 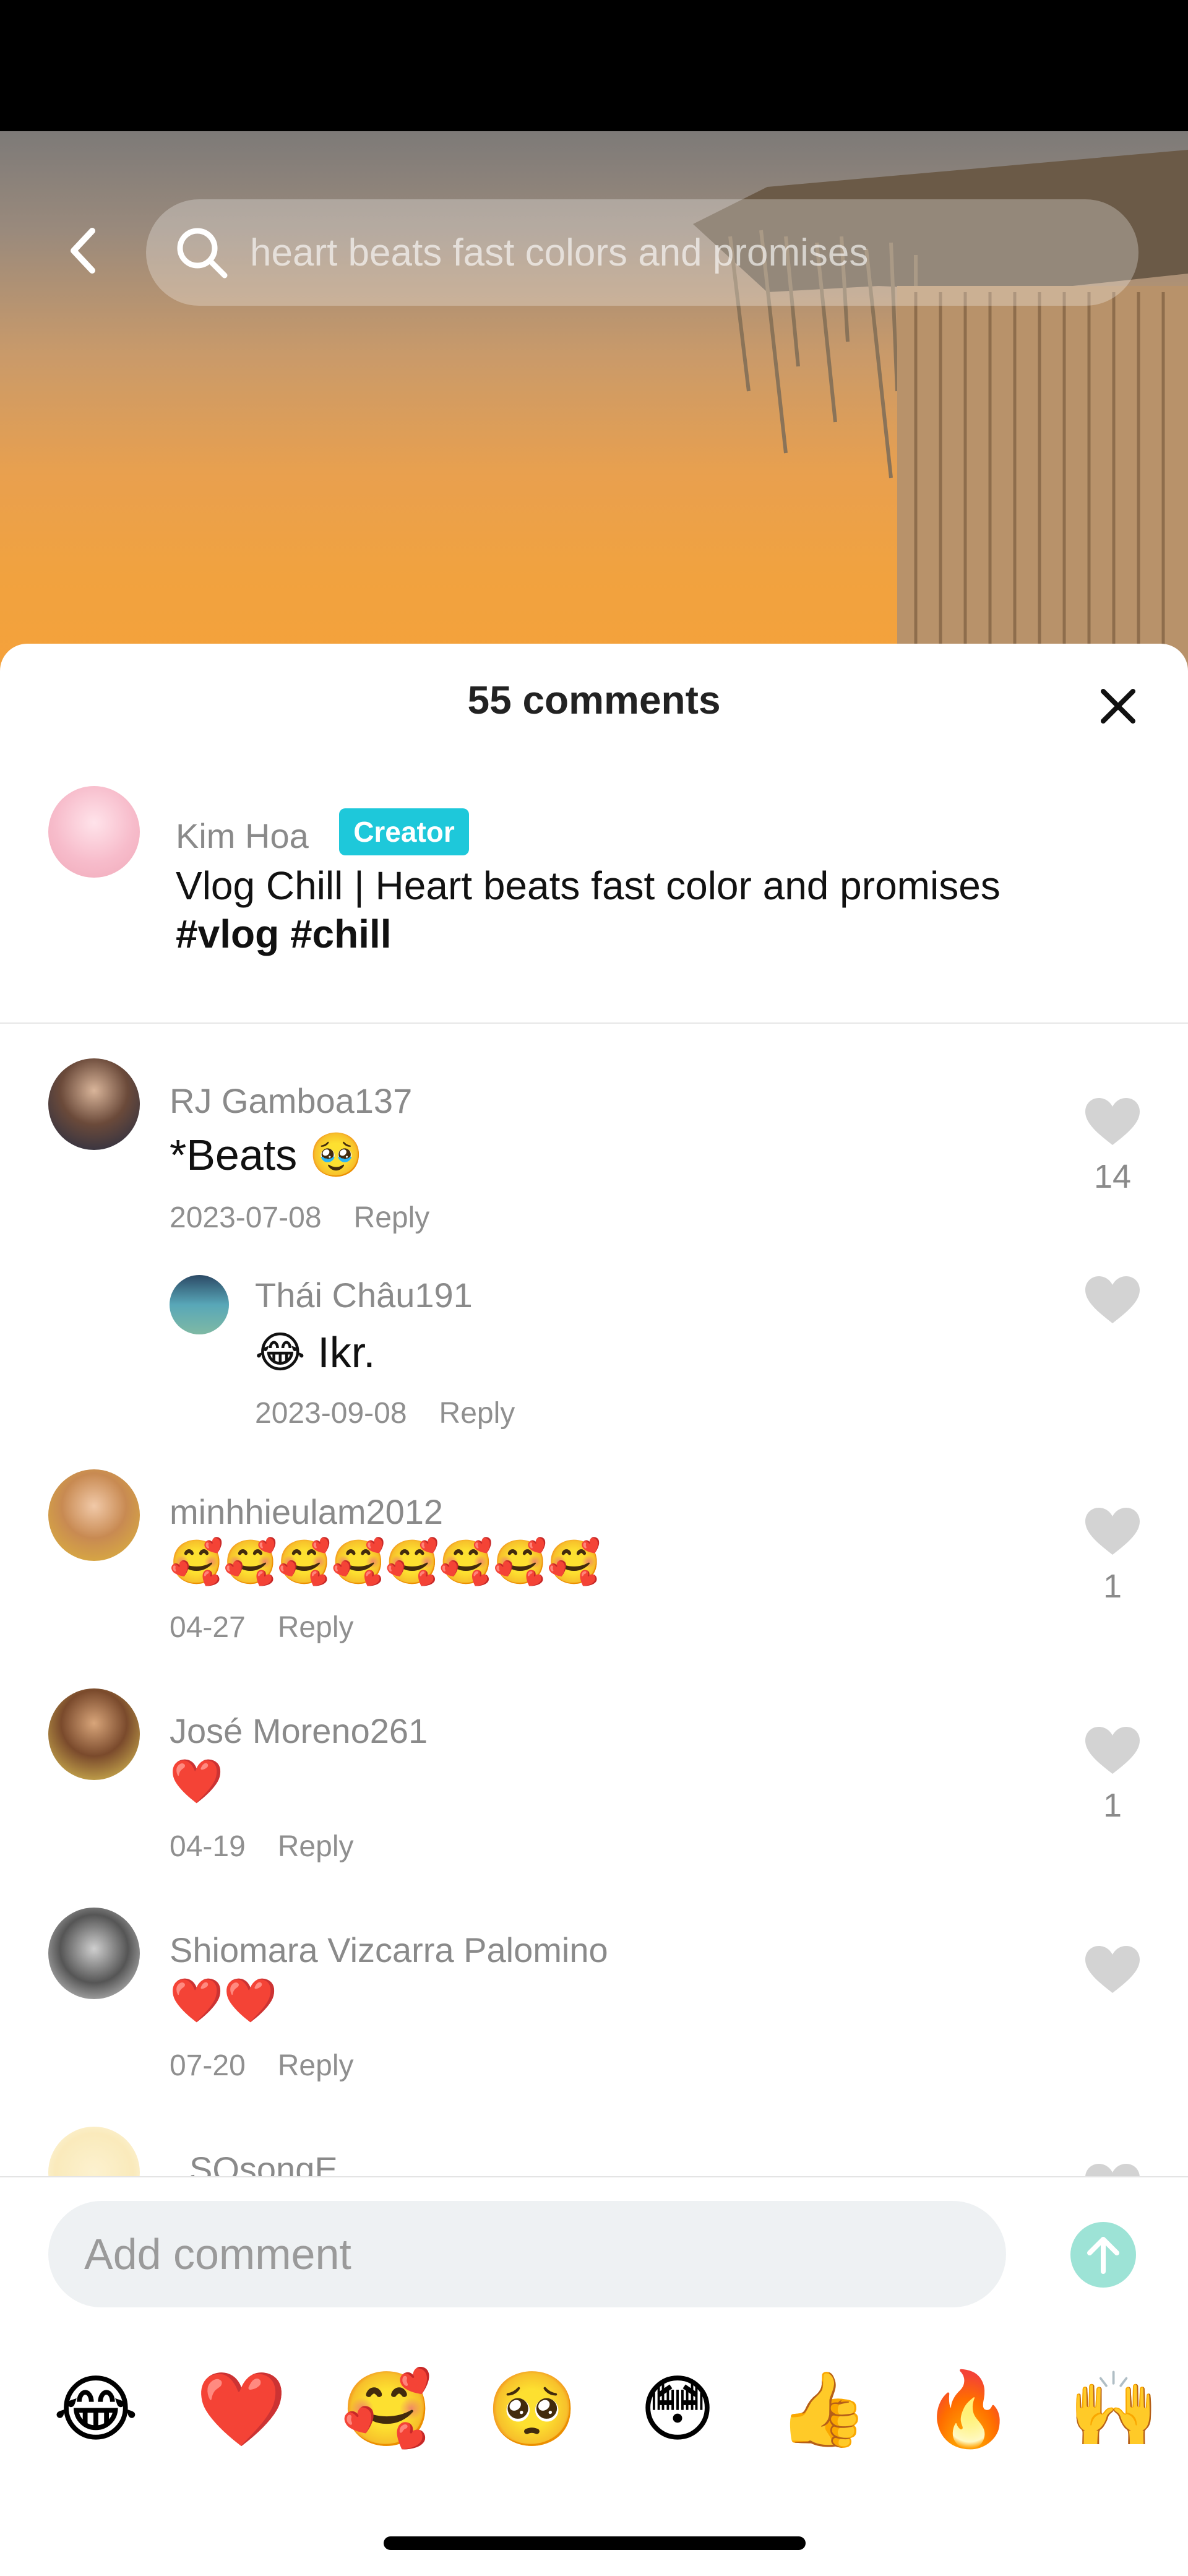 I want to click on send-button, so click(x=1103, y=2255).